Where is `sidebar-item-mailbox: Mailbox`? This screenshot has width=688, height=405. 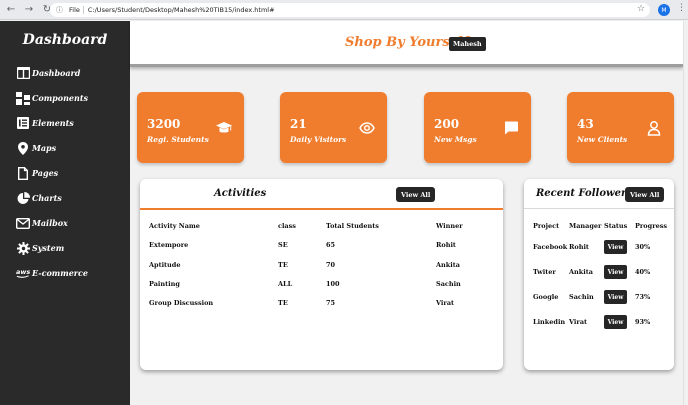 sidebar-item-mailbox: Mailbox is located at coordinates (42, 223).